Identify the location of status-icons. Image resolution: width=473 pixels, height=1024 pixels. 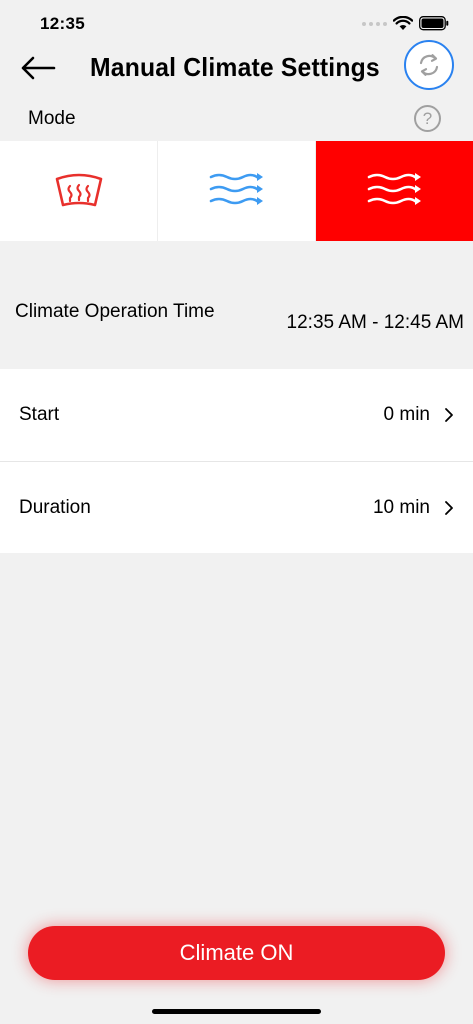
(405, 23).